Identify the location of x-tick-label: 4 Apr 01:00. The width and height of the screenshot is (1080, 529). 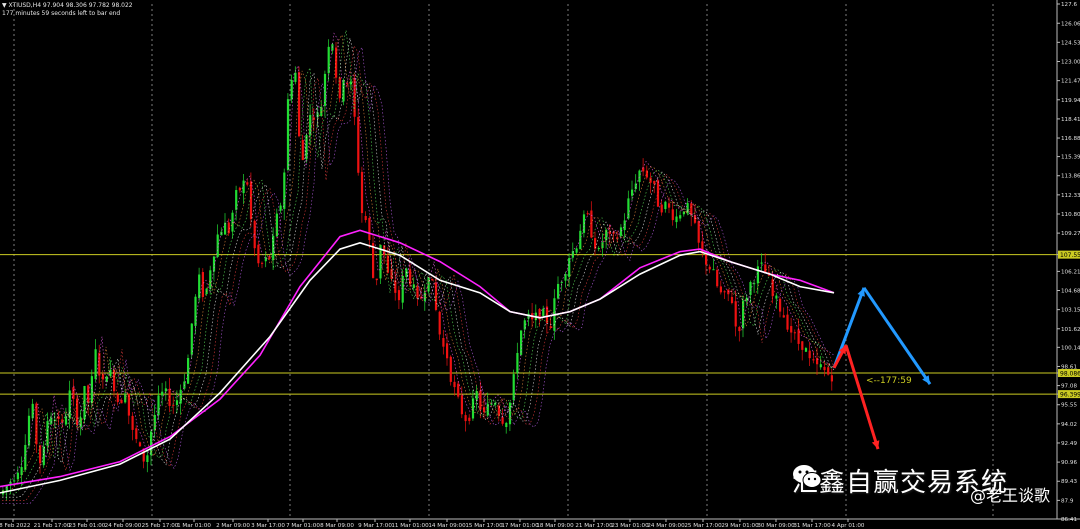
(848, 526).